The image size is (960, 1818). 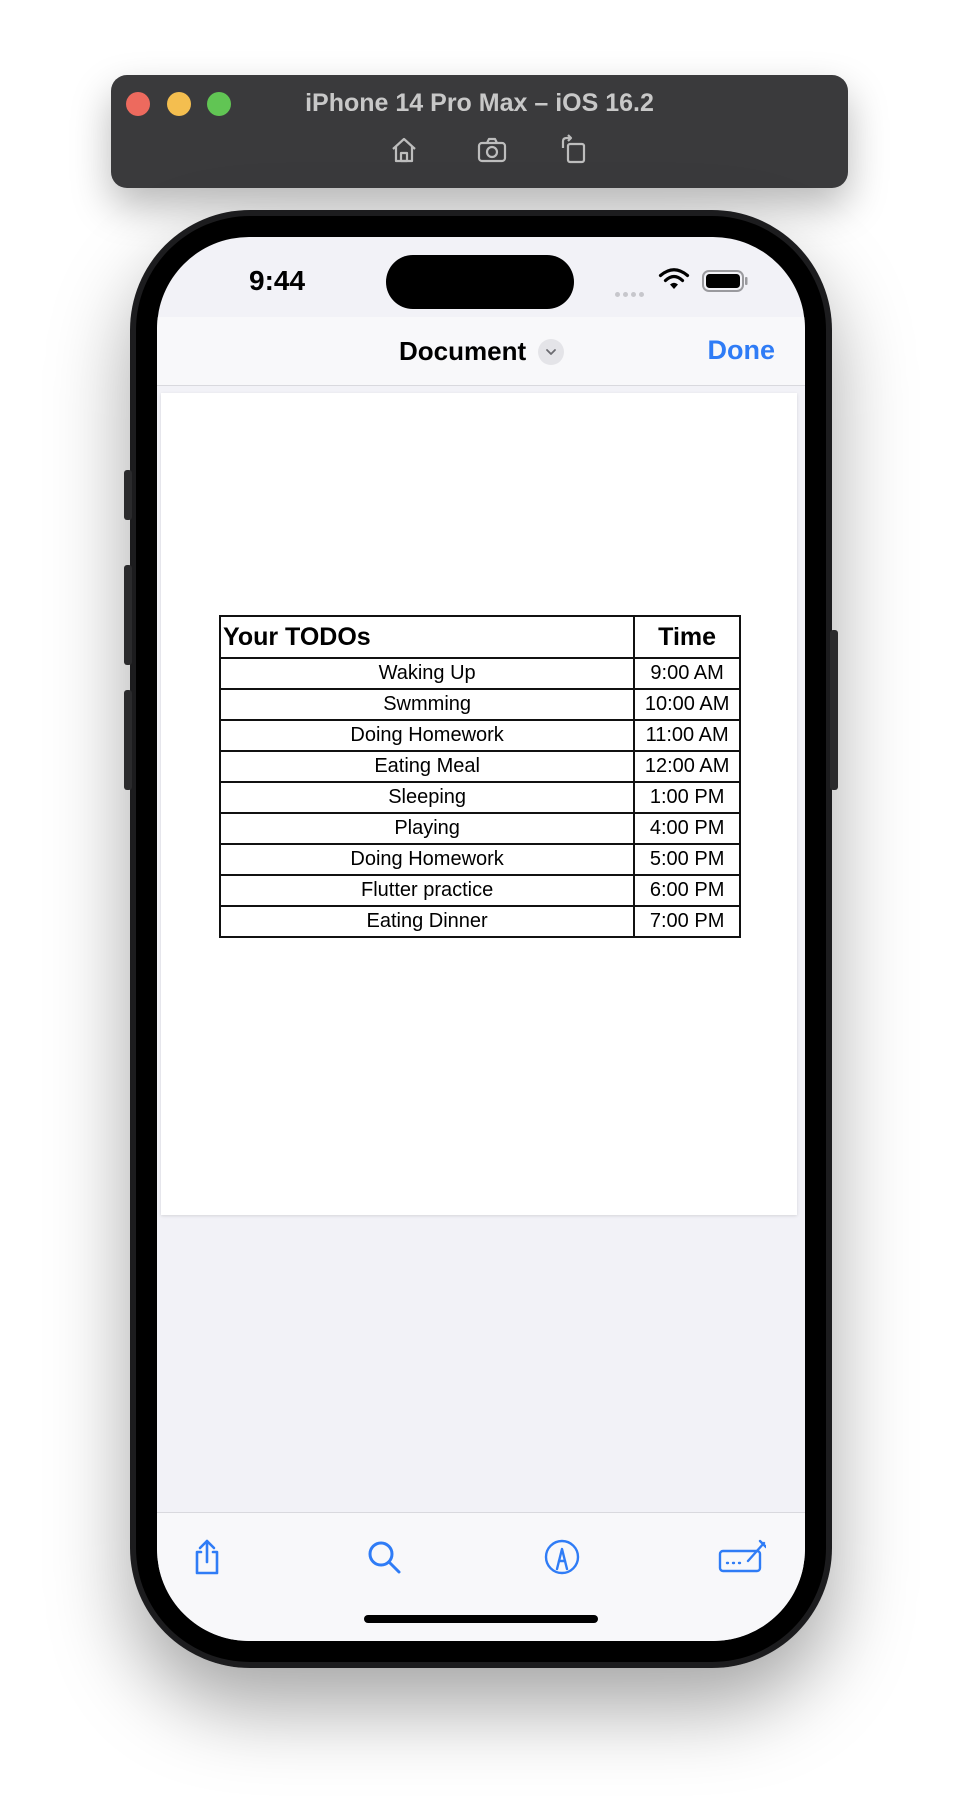 I want to click on document-title-menu: Document, so click(x=482, y=351).